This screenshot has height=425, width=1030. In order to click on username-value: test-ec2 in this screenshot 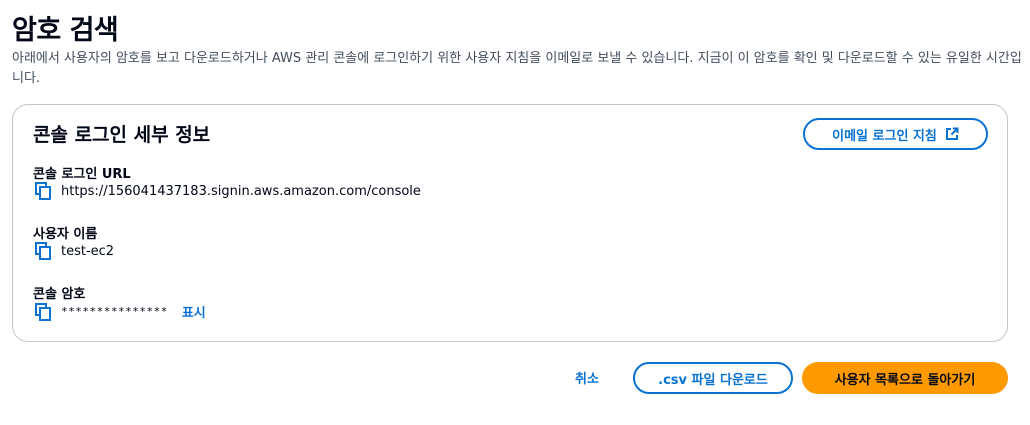, I will do `click(88, 251)`.